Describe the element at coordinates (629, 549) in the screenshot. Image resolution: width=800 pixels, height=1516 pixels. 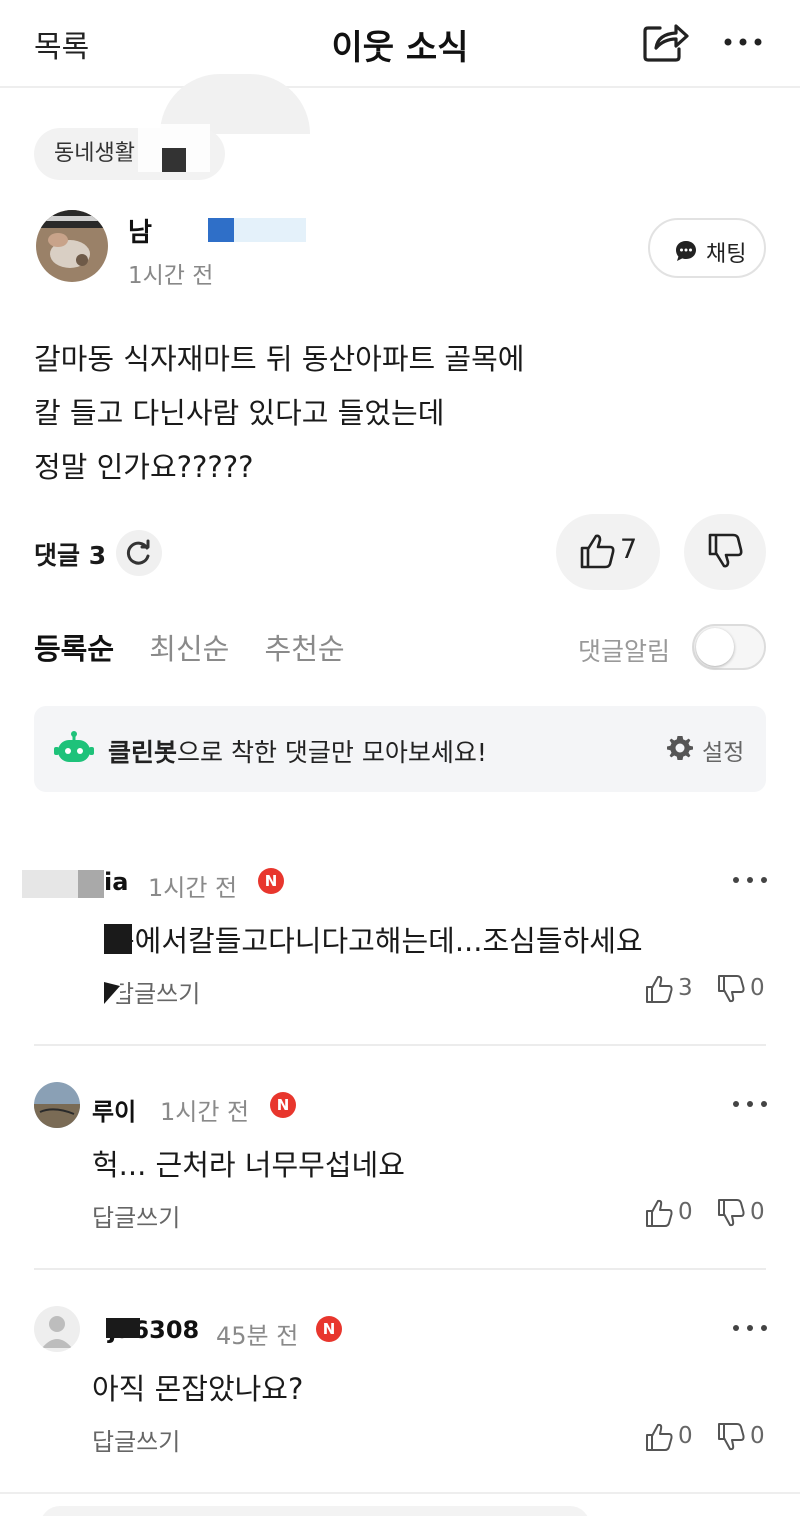
I see `post-like-count: 7` at that location.